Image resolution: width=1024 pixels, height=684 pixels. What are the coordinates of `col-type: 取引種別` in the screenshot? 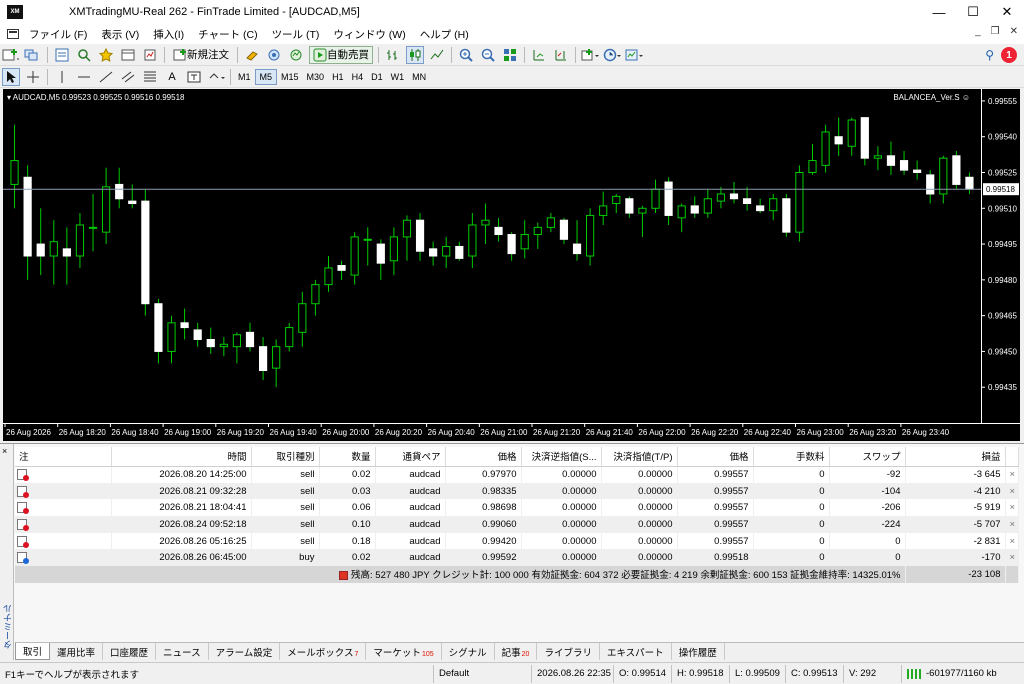 It's located at (285, 457).